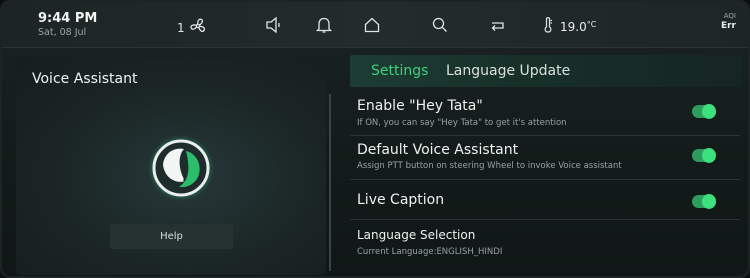 This screenshot has width=750, height=278. I want to click on temperature-value: 19.0°C, so click(578, 27).